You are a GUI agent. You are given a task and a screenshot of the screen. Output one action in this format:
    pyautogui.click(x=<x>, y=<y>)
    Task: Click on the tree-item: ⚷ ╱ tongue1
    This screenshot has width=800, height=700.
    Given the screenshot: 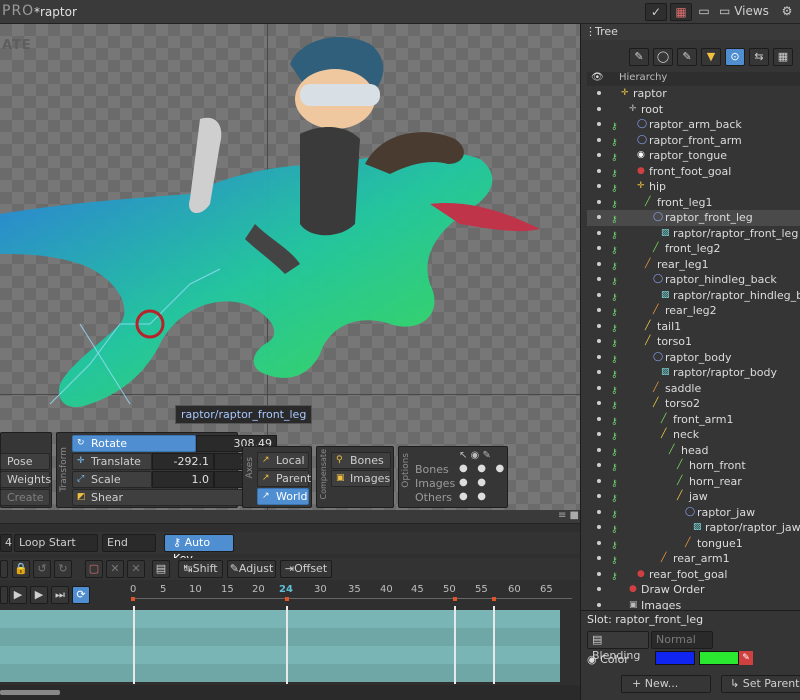 What is the action you would take?
    pyautogui.click(x=693, y=544)
    